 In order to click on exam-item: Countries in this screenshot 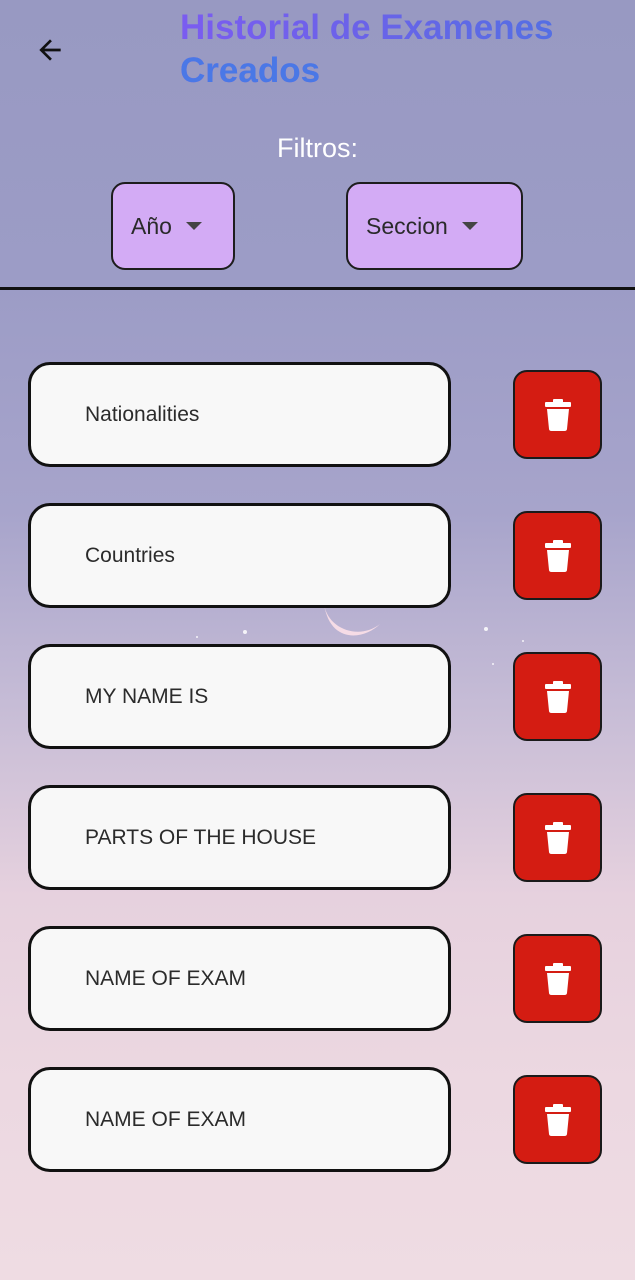, I will do `click(239, 555)`.